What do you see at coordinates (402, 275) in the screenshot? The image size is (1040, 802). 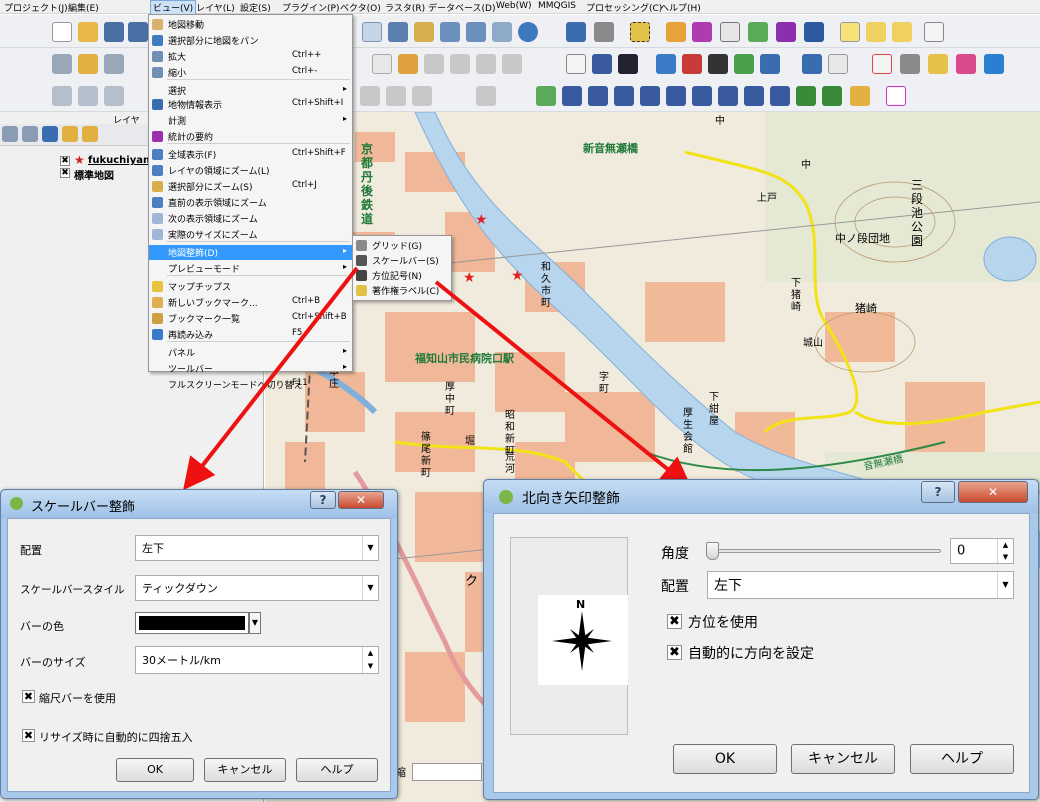 I see `decorations-menu-item: 方位記号(N)` at bounding box center [402, 275].